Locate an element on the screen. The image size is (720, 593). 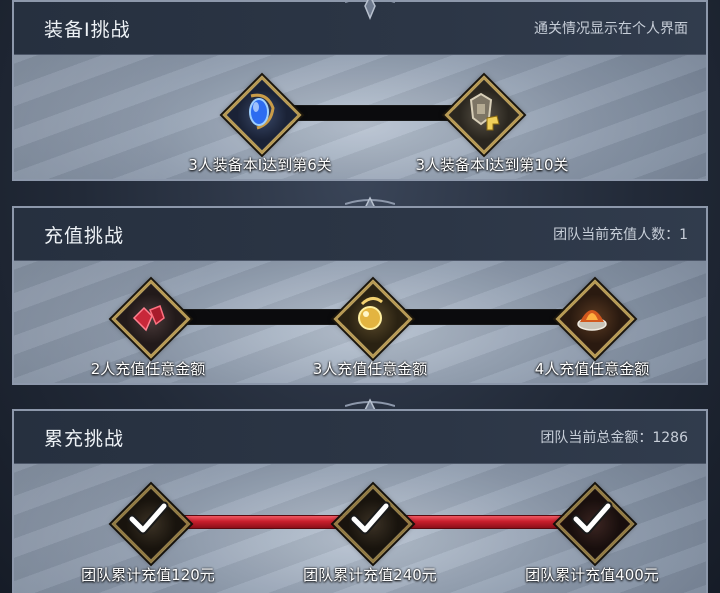
gold-orb-icon is located at coordinates (370, 313).